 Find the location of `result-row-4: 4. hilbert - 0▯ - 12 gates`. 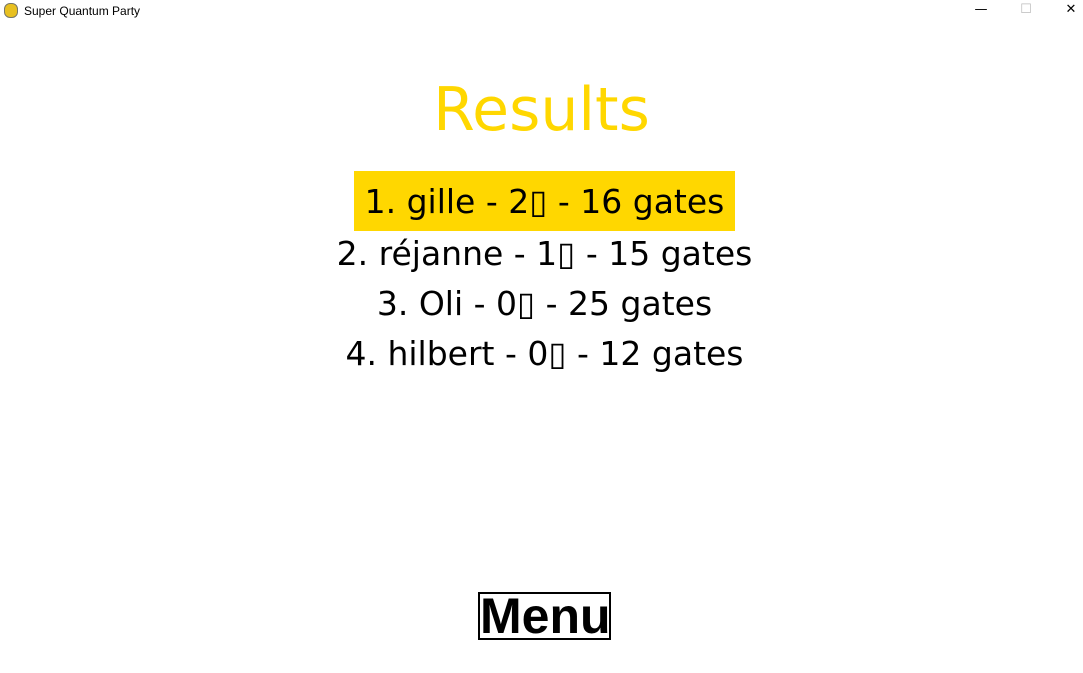

result-row-4: 4. hilbert - 0▯ - 12 gates is located at coordinates (541, 354).